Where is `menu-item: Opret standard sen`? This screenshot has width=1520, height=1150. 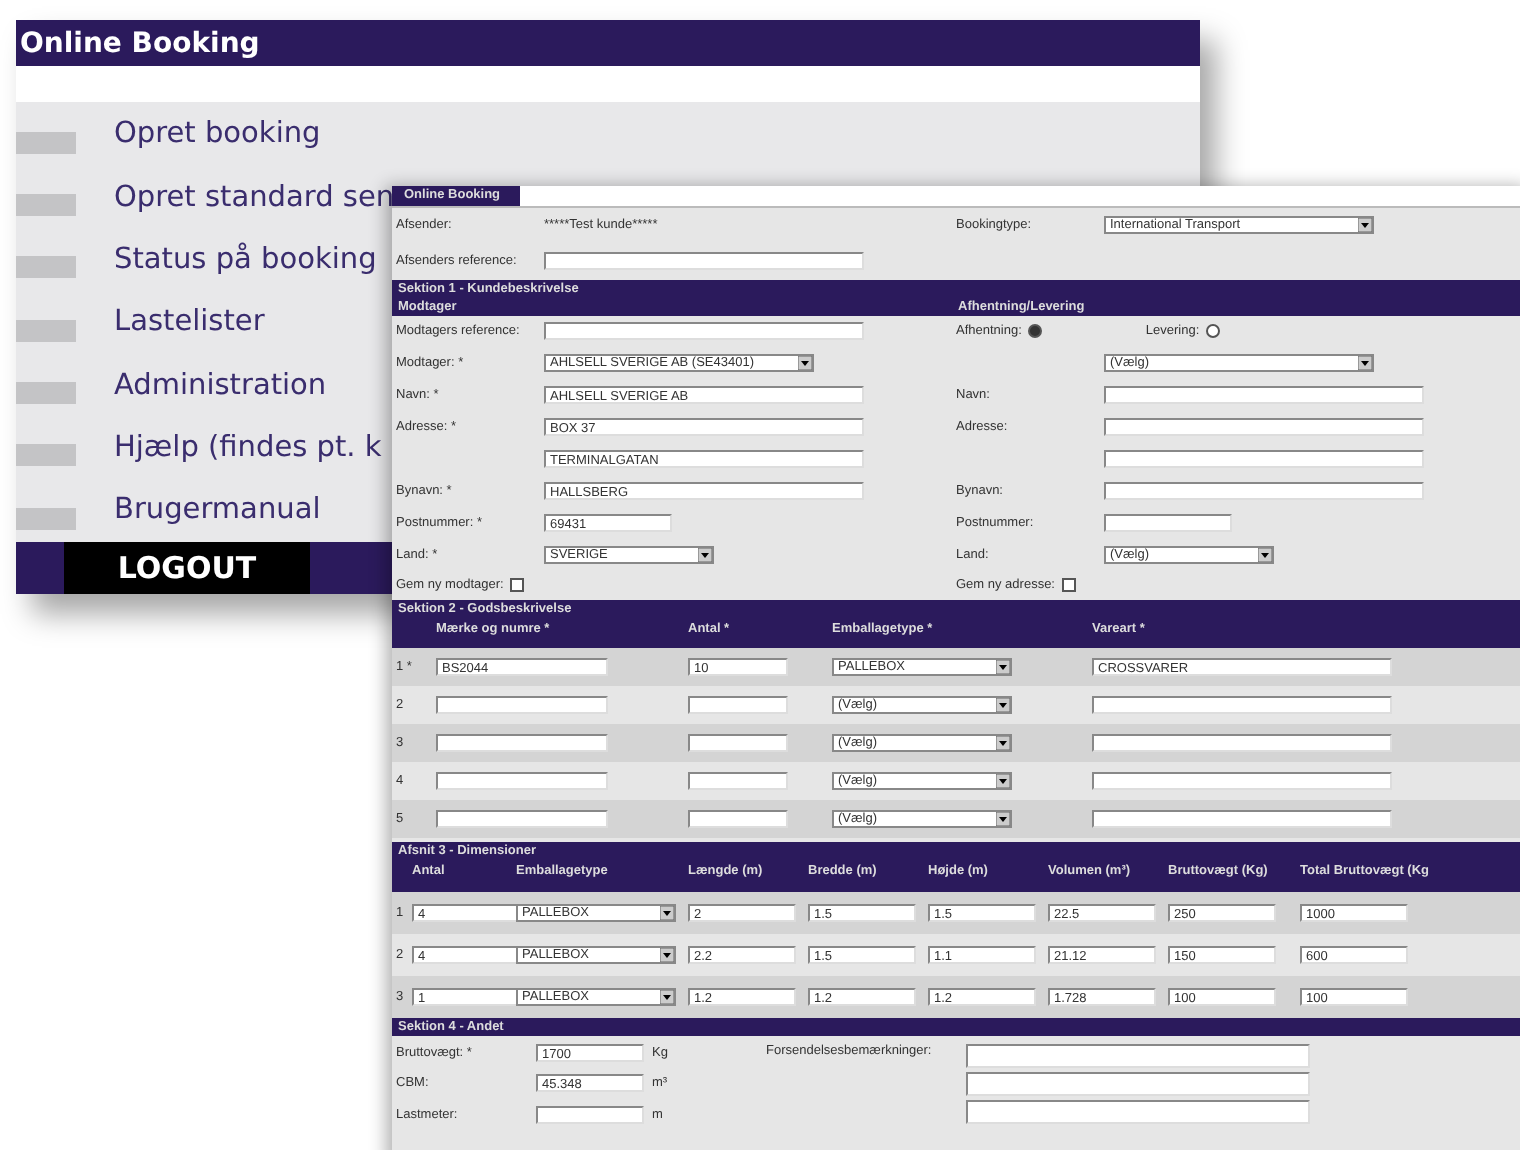
menu-item: Opret standard sen is located at coordinates (254, 197).